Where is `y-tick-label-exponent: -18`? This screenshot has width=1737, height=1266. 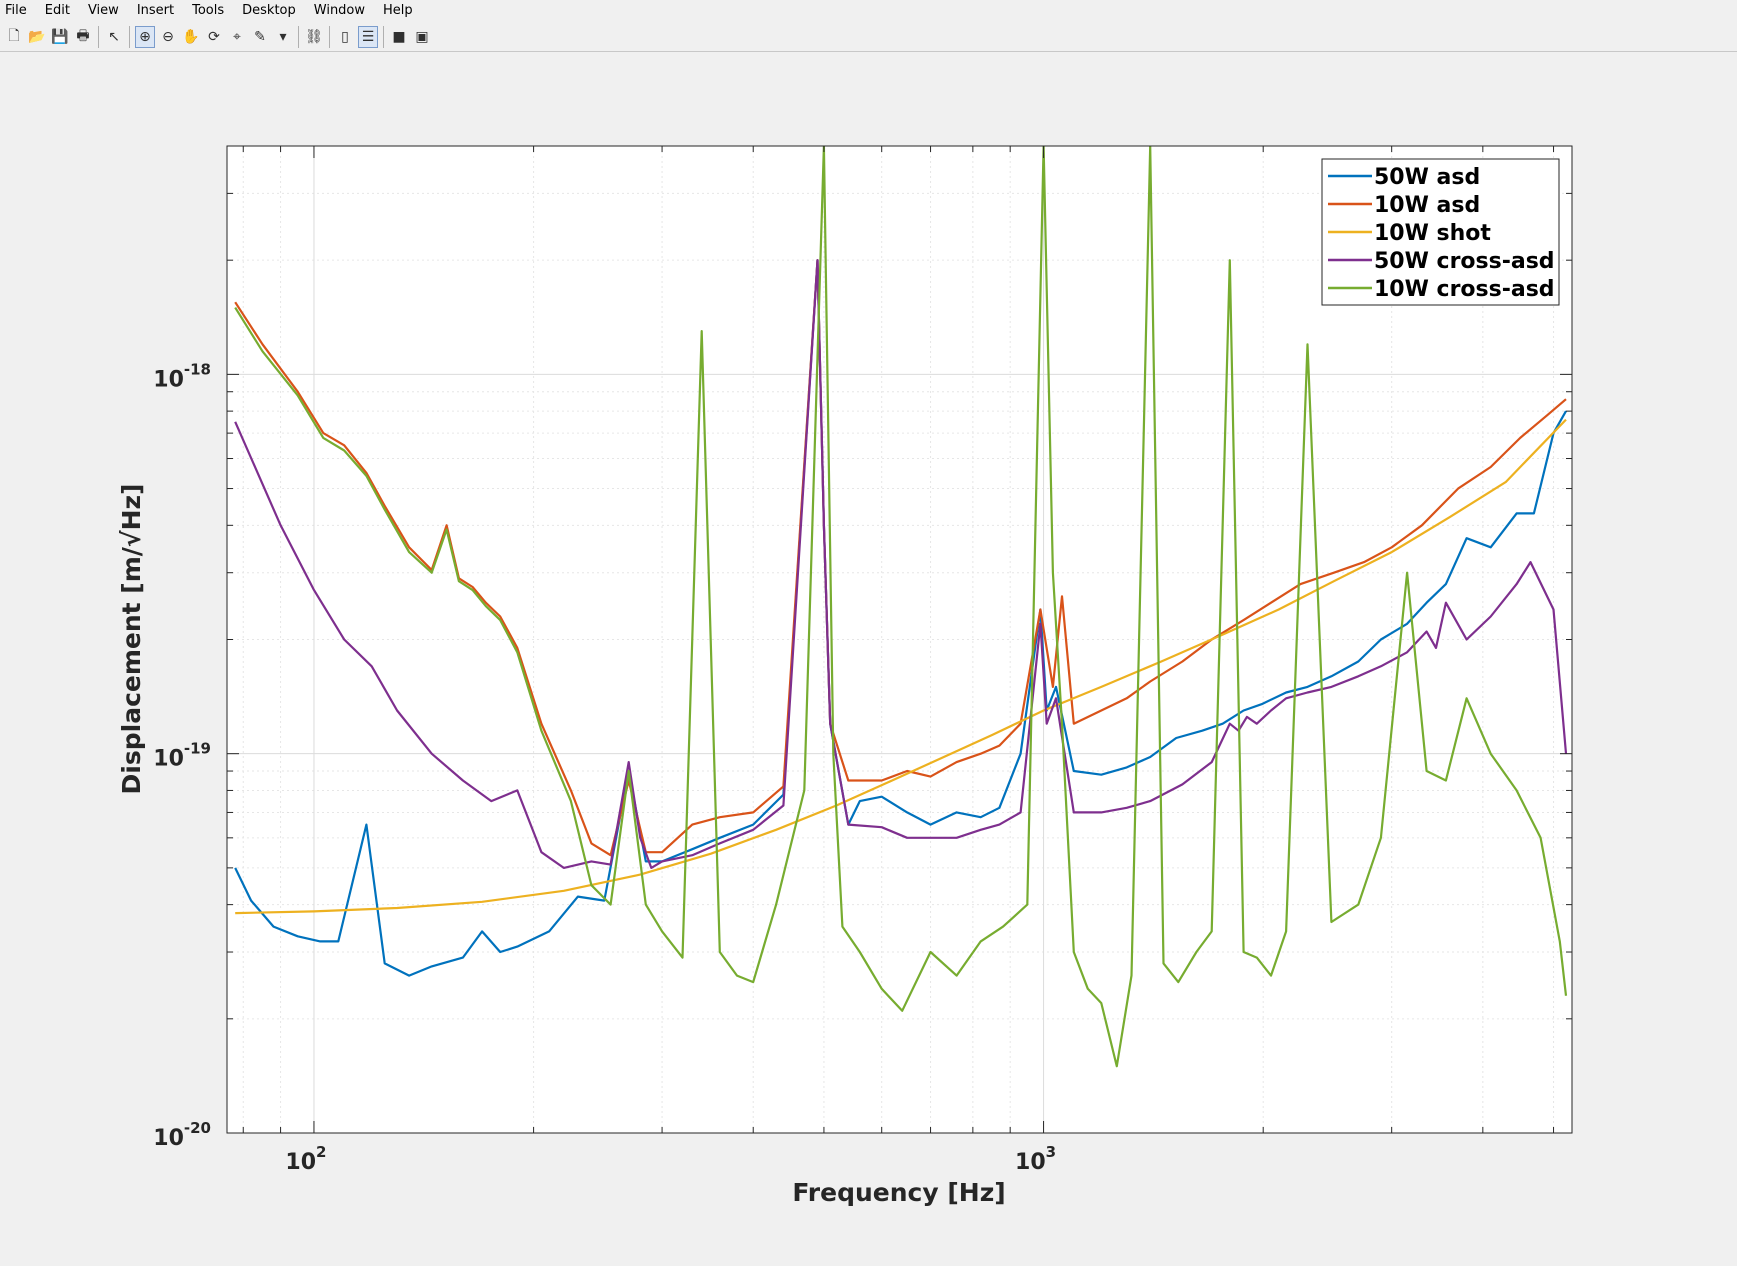 y-tick-label-exponent: -18 is located at coordinates (197, 369).